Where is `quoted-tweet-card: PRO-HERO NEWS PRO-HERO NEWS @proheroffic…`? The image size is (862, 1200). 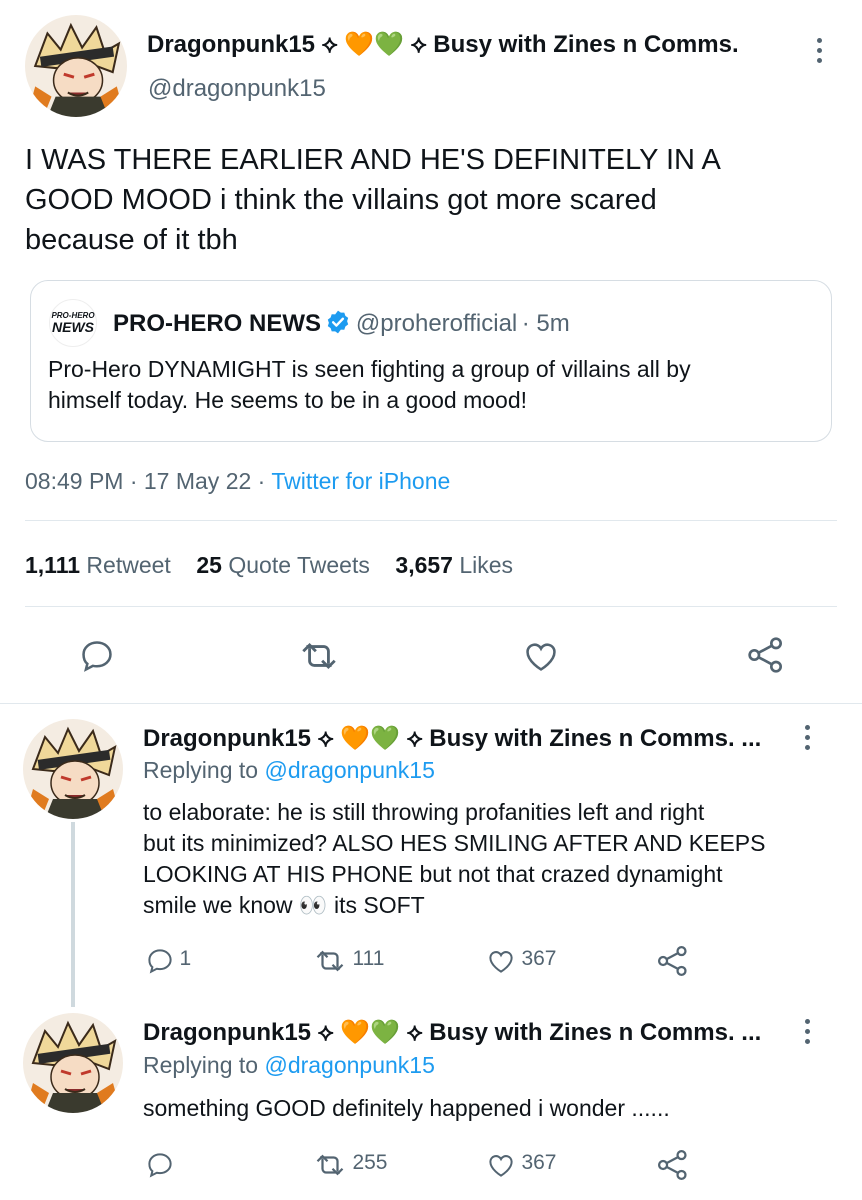 quoted-tweet-card: PRO-HERO NEWS PRO-HERO NEWS @proheroffic… is located at coordinates (431, 361).